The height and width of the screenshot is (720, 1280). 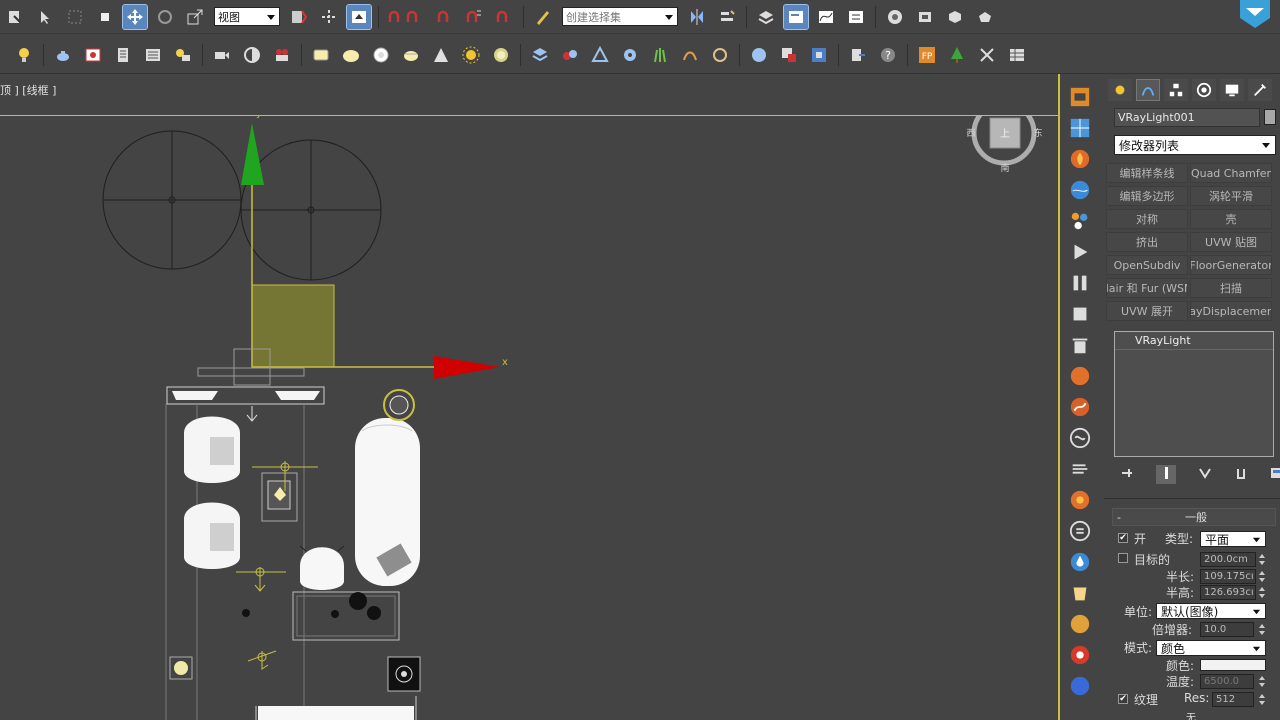 I want to click on side-table-lamp, so click(x=285, y=491).